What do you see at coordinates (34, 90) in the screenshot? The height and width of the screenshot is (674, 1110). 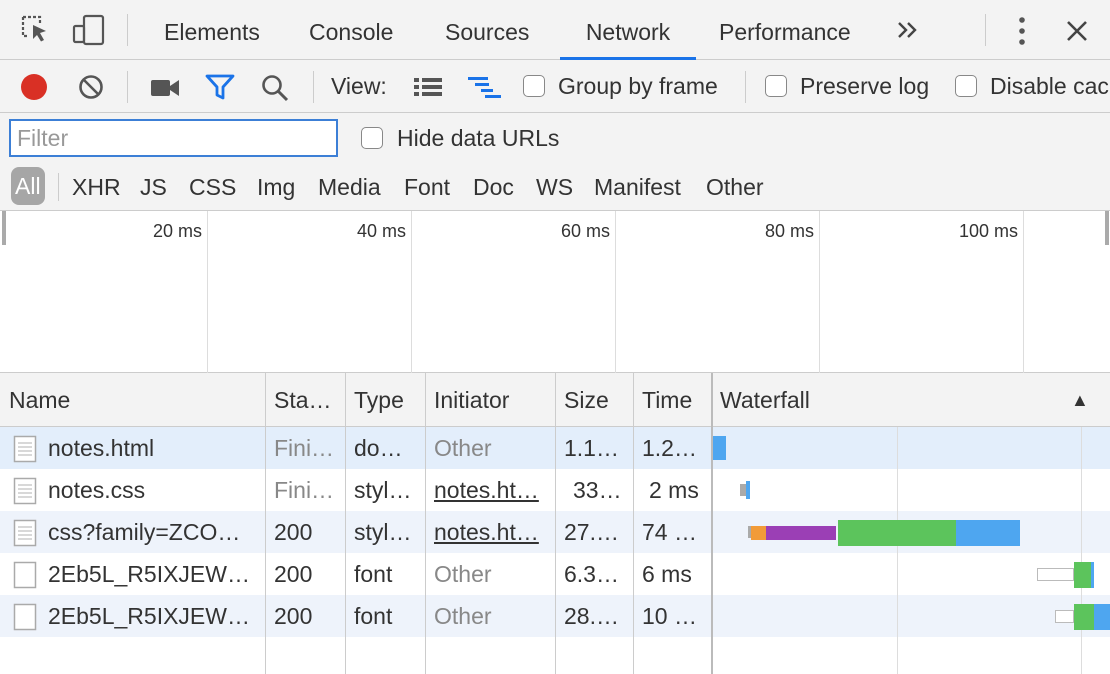 I see `record-button` at bounding box center [34, 90].